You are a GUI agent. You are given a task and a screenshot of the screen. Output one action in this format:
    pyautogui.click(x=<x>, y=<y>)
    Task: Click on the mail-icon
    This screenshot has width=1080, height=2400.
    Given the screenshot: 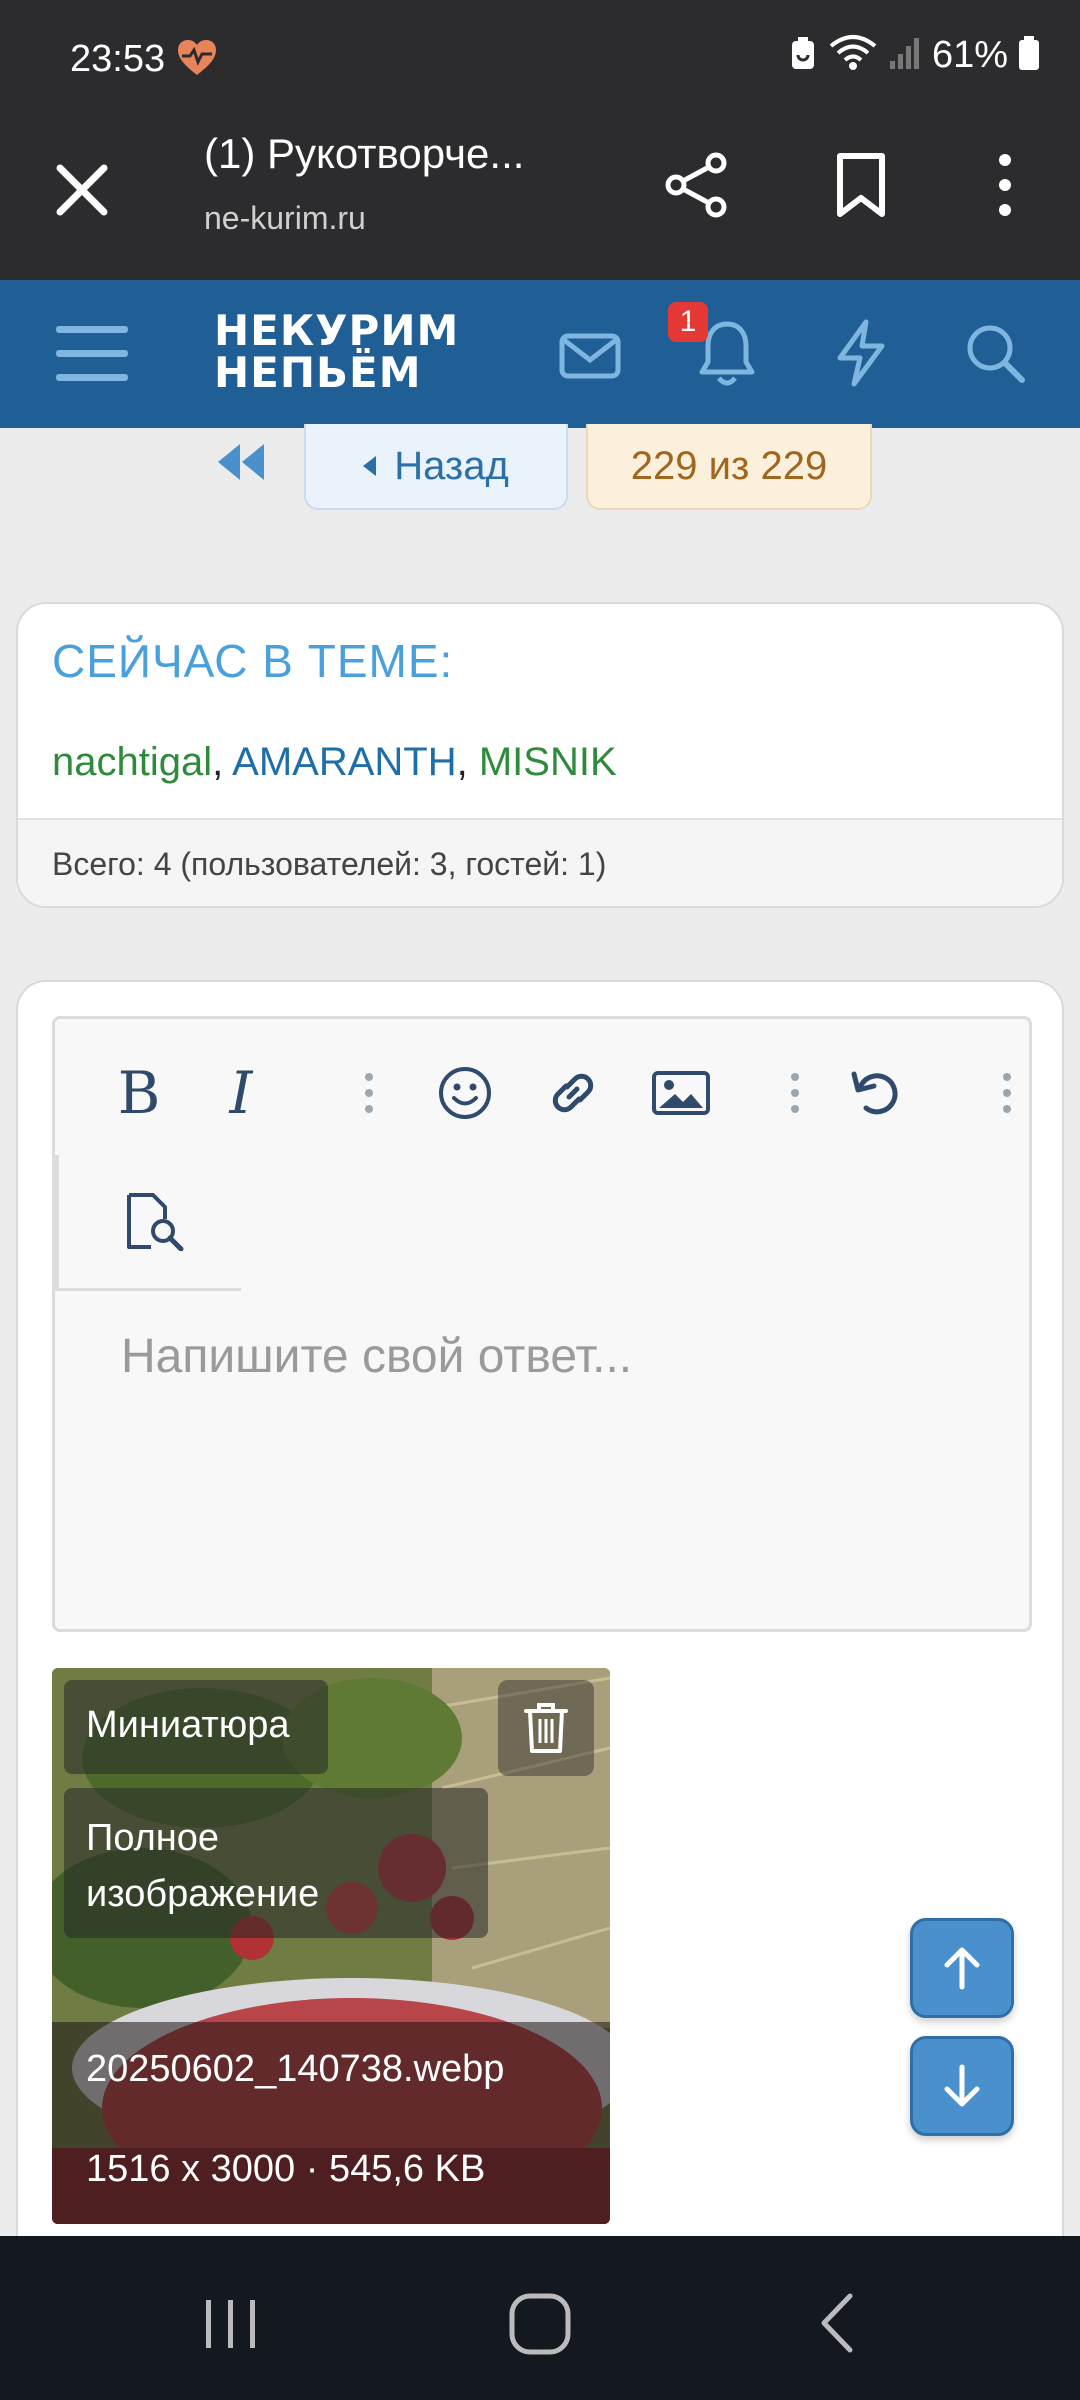 What is the action you would take?
    pyautogui.click(x=591, y=355)
    